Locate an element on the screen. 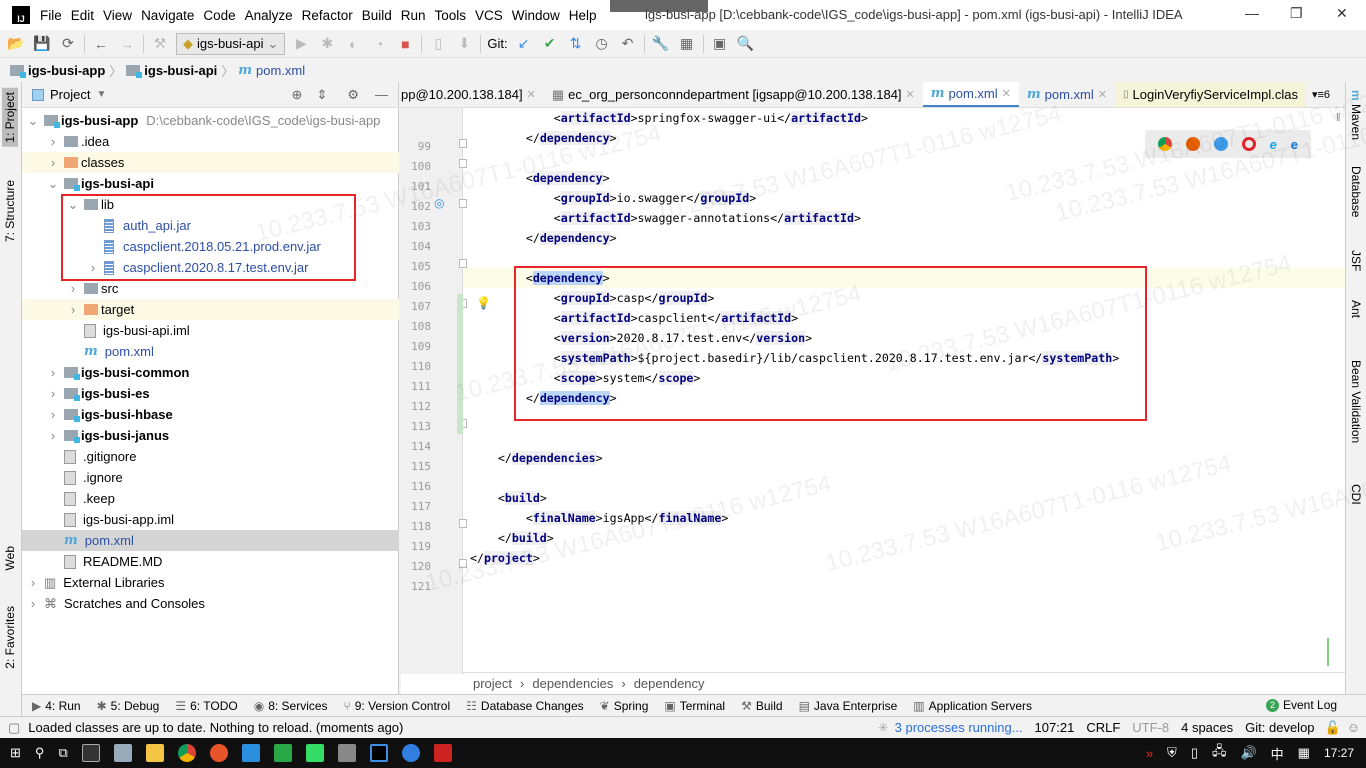 The height and width of the screenshot is (768, 1366). tree-item: › igs-busi-es is located at coordinates (210, 393).